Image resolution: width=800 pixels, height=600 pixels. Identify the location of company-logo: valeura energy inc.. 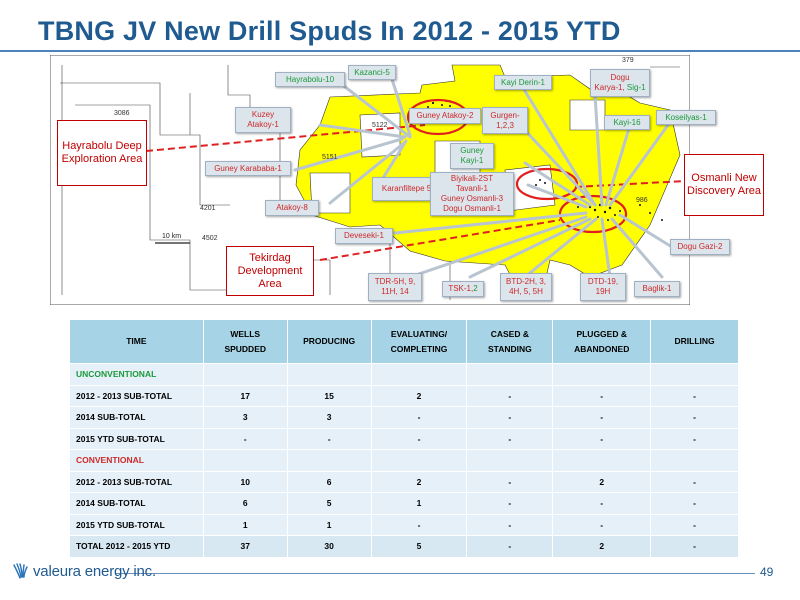
(83, 571).